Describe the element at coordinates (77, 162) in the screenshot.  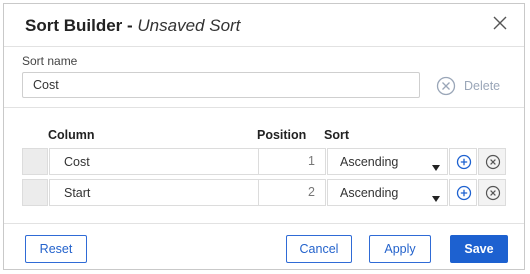
I see `column-select-value: Cost` at that location.